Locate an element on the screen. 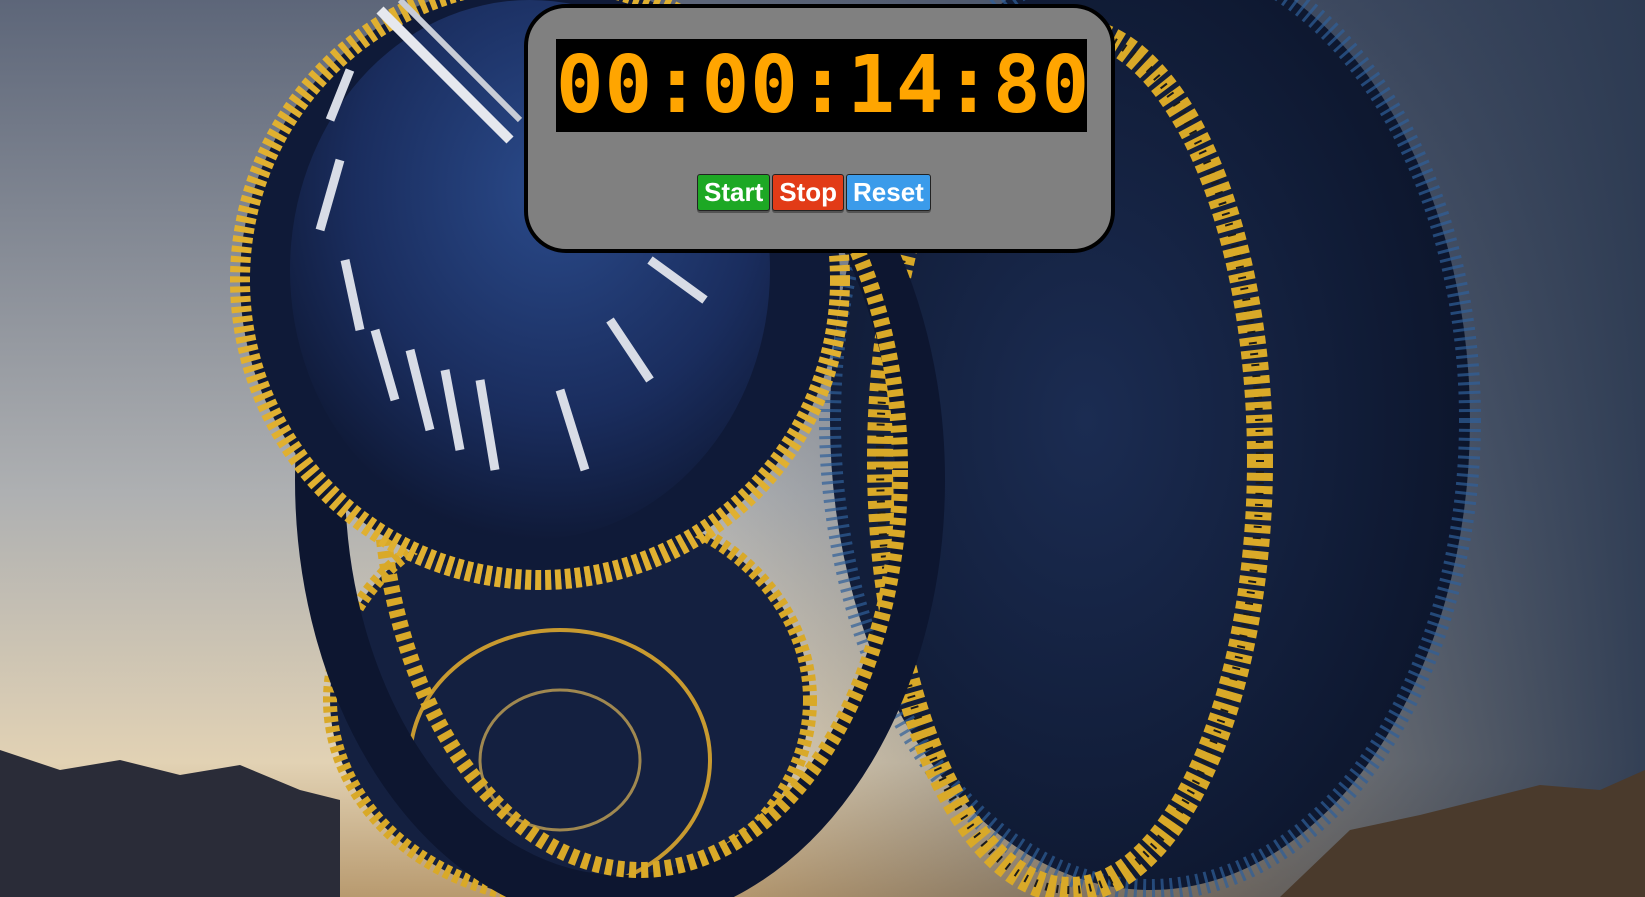 The height and width of the screenshot is (897, 1645). stopwatch-panel: 00:00:14:80 Start Stop Reset is located at coordinates (819, 128).